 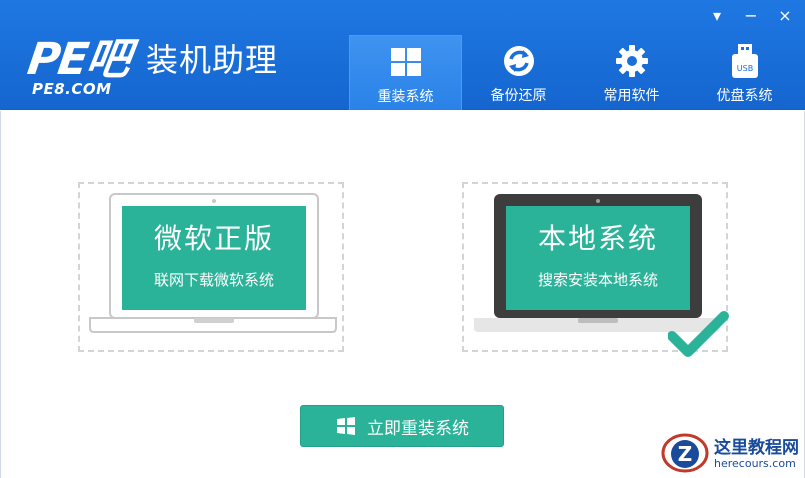 What do you see at coordinates (745, 61) in the screenshot?
I see `usb-icon: USB` at bounding box center [745, 61].